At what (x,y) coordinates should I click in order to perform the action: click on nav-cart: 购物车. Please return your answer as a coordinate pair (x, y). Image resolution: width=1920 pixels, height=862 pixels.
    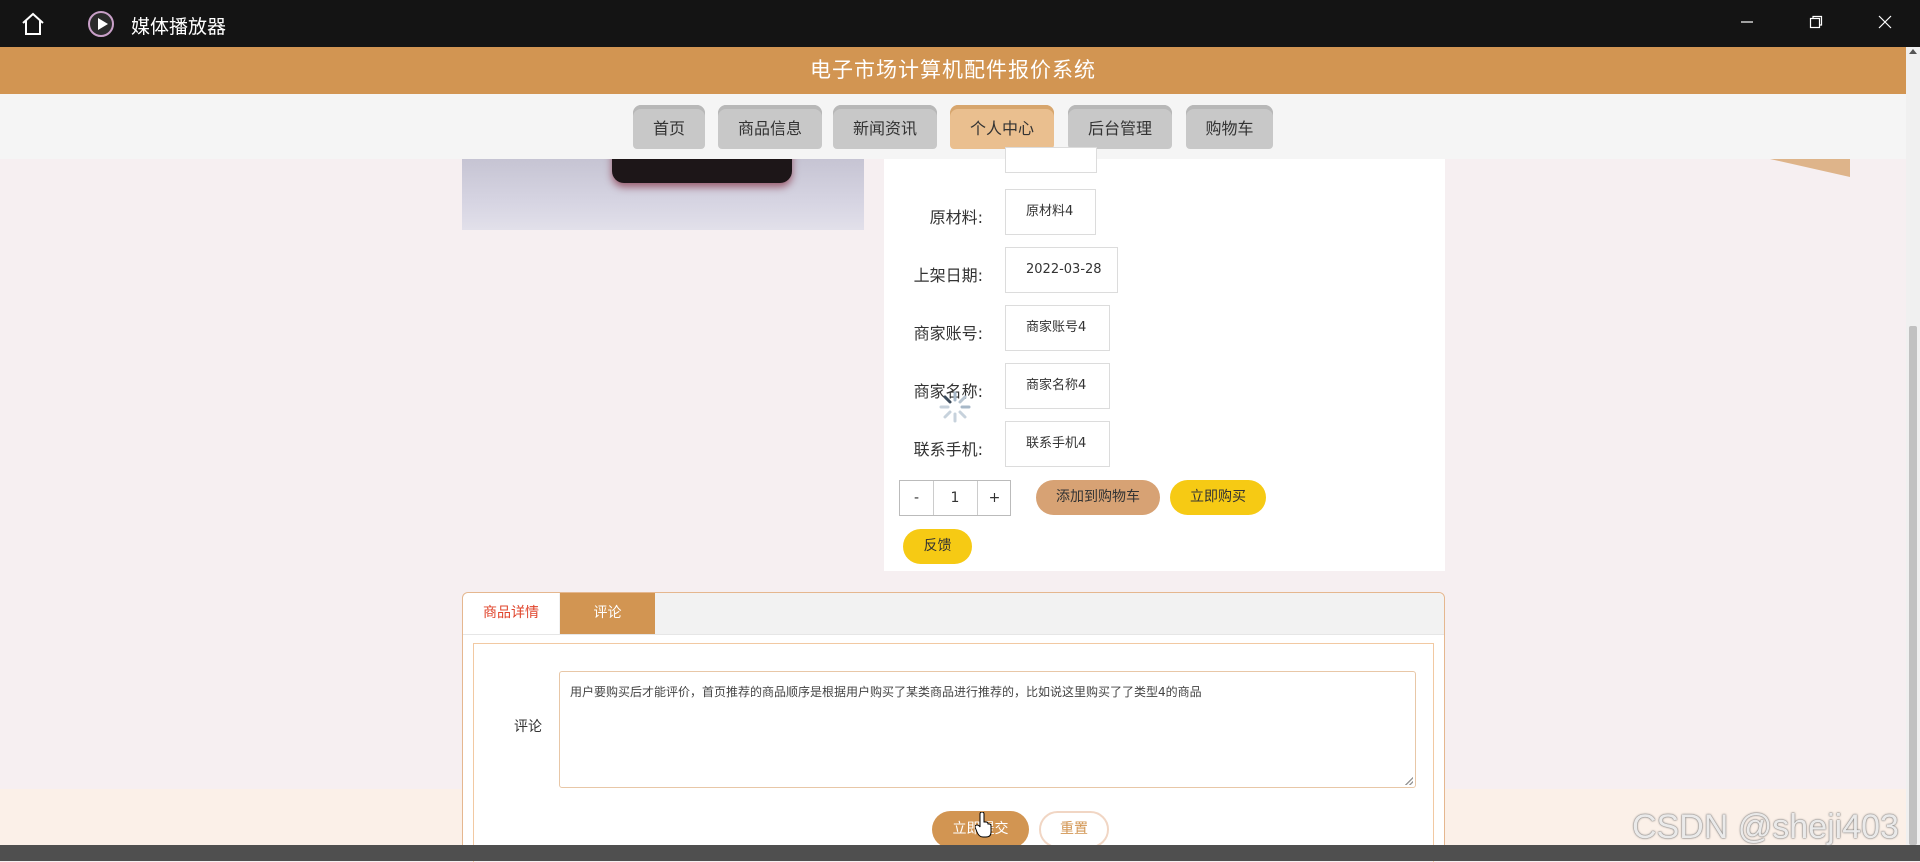
    Looking at the image, I should click on (1229, 127).